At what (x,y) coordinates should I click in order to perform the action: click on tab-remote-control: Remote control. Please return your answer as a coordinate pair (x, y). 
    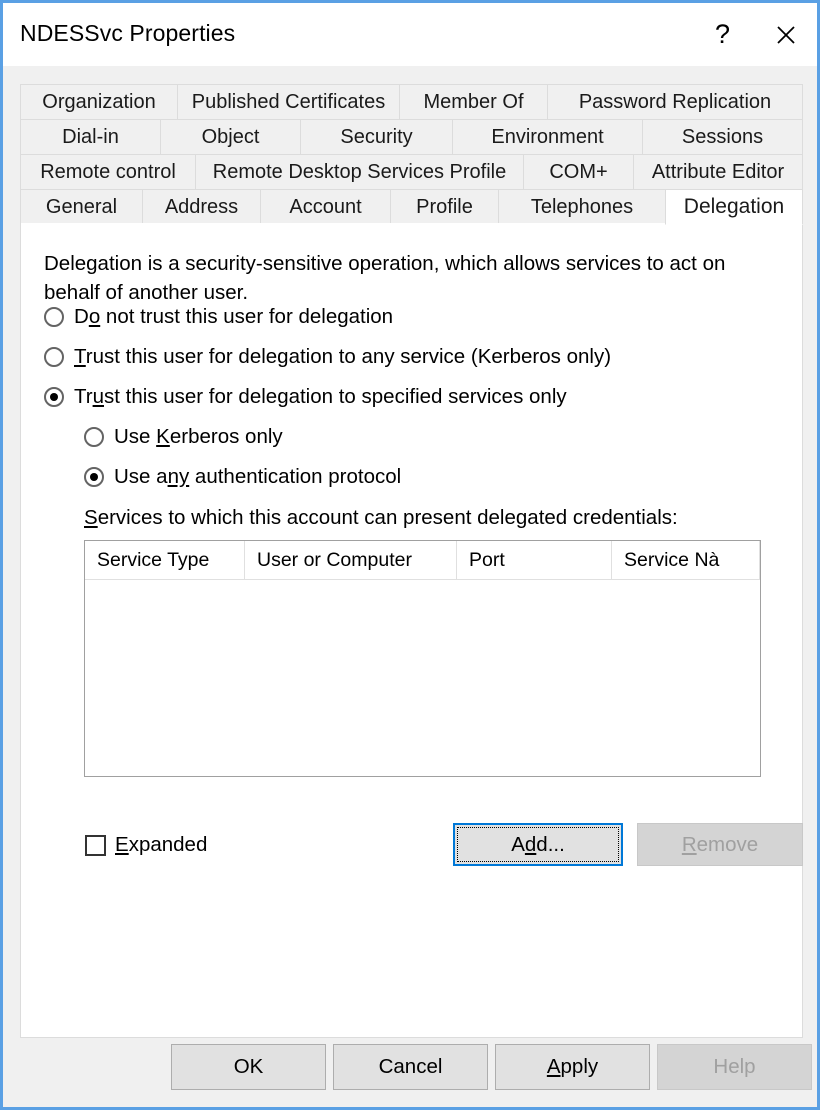
    Looking at the image, I should click on (107, 172).